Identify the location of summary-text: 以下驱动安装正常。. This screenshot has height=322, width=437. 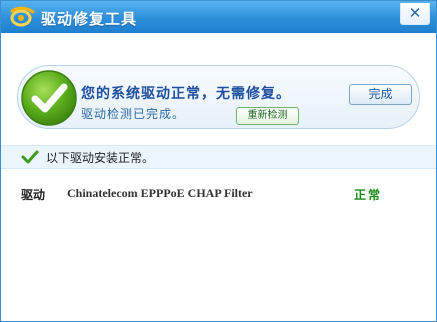
(100, 158).